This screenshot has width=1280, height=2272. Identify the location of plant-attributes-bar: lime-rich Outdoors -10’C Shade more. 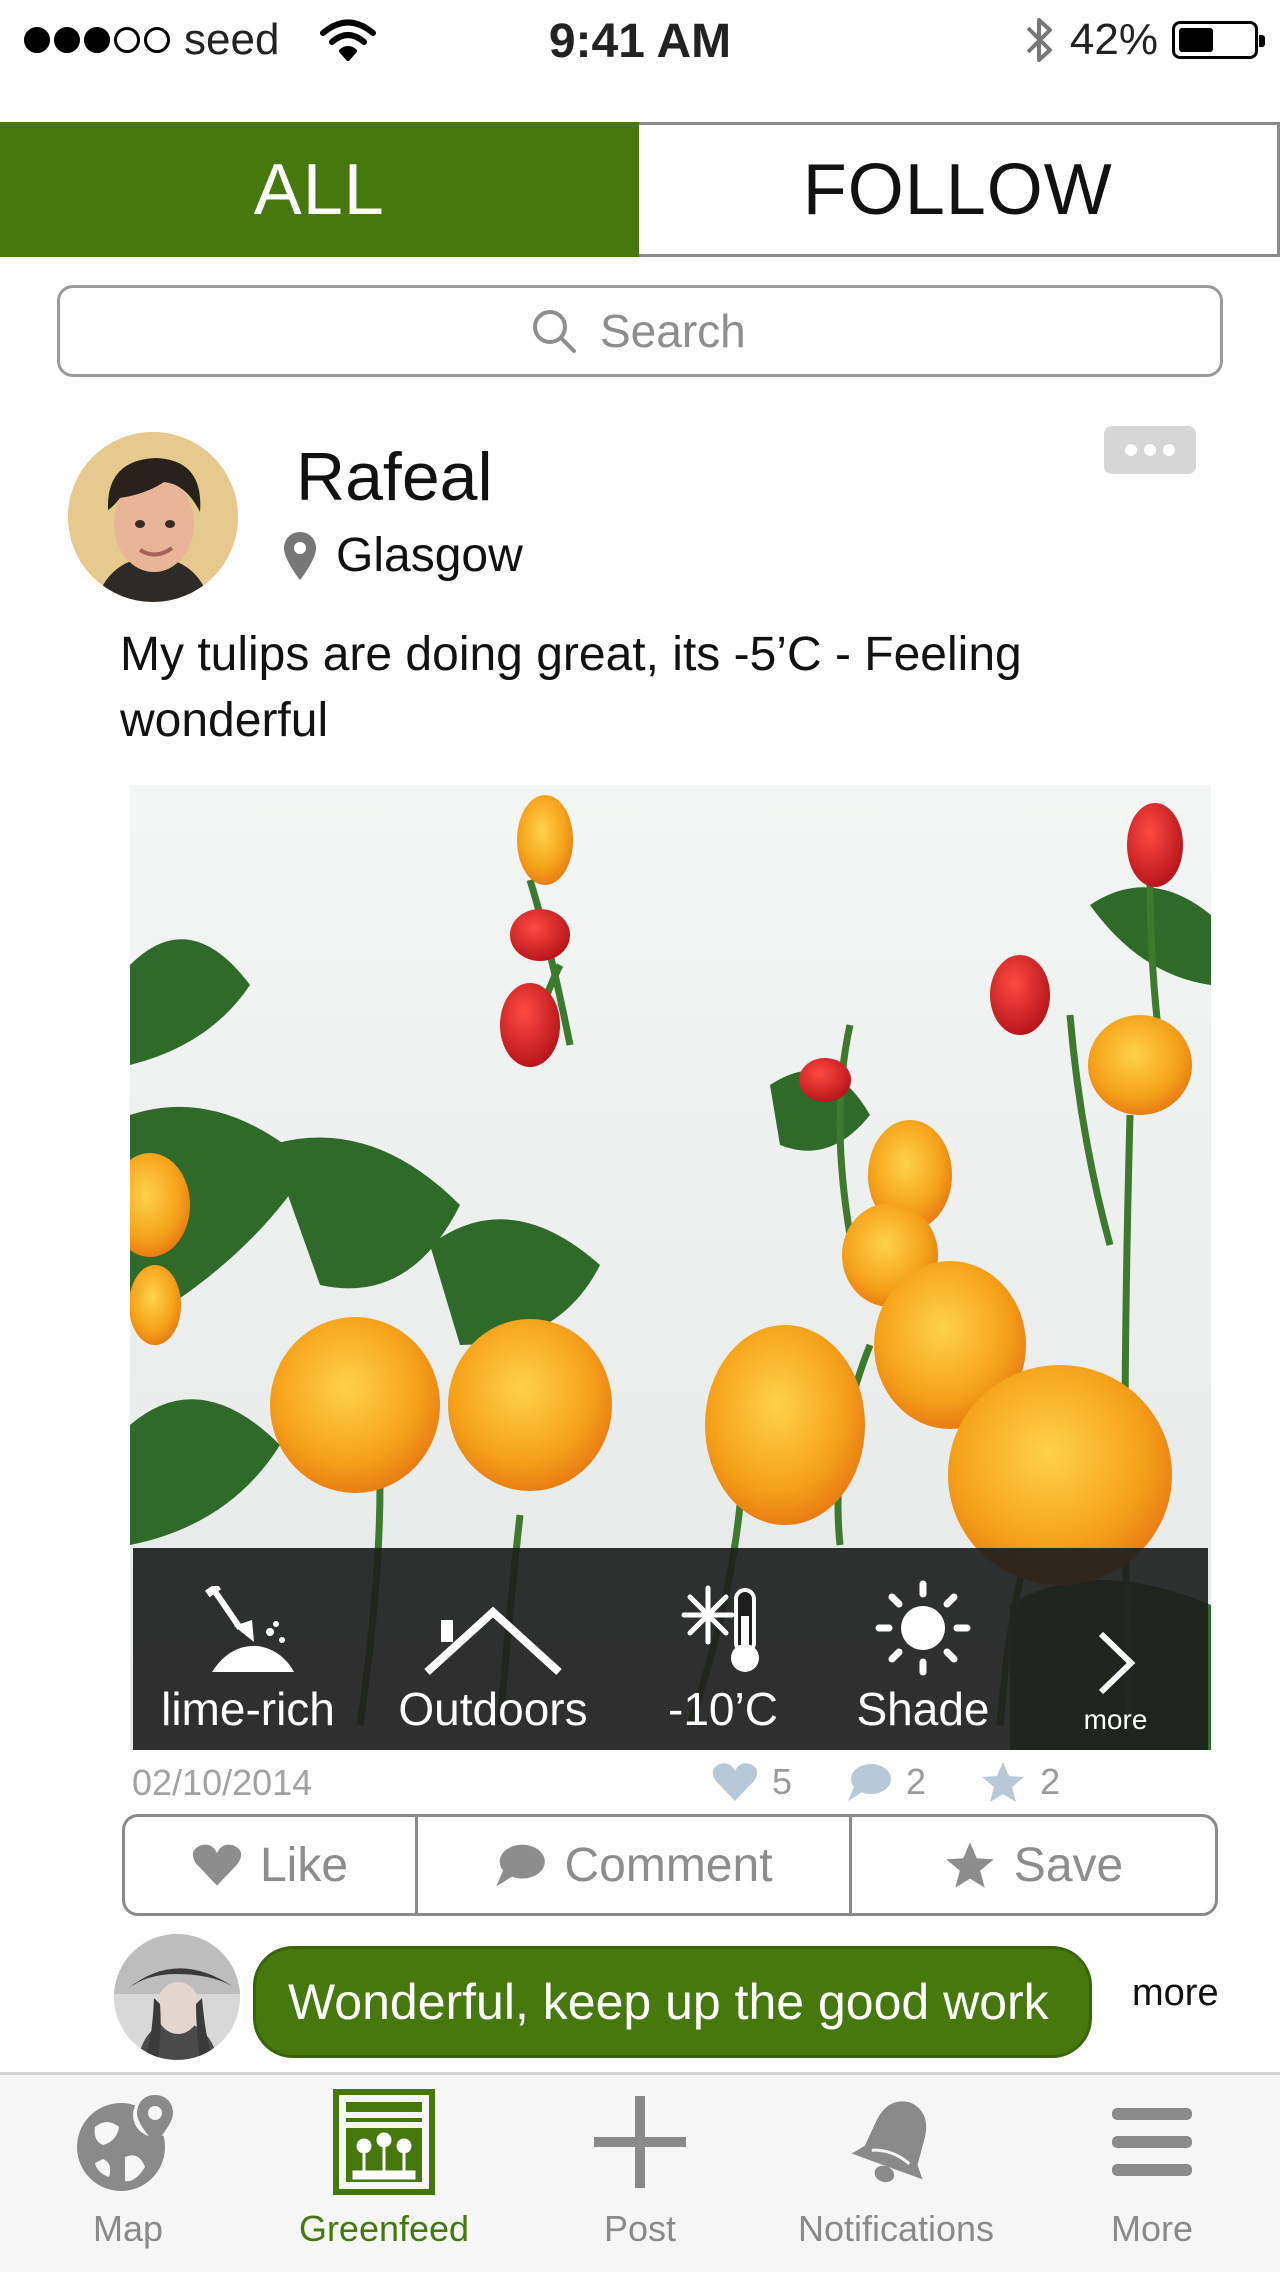
(670, 1649).